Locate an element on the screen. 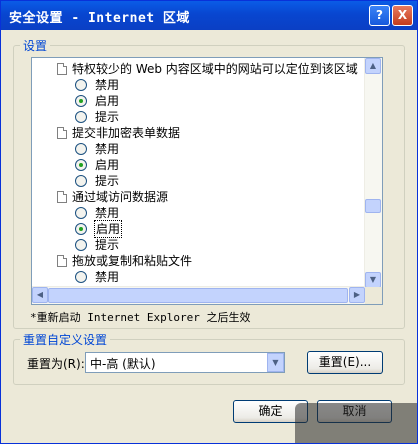 This screenshot has width=418, height=444. scroll-corner is located at coordinates (373, 295).